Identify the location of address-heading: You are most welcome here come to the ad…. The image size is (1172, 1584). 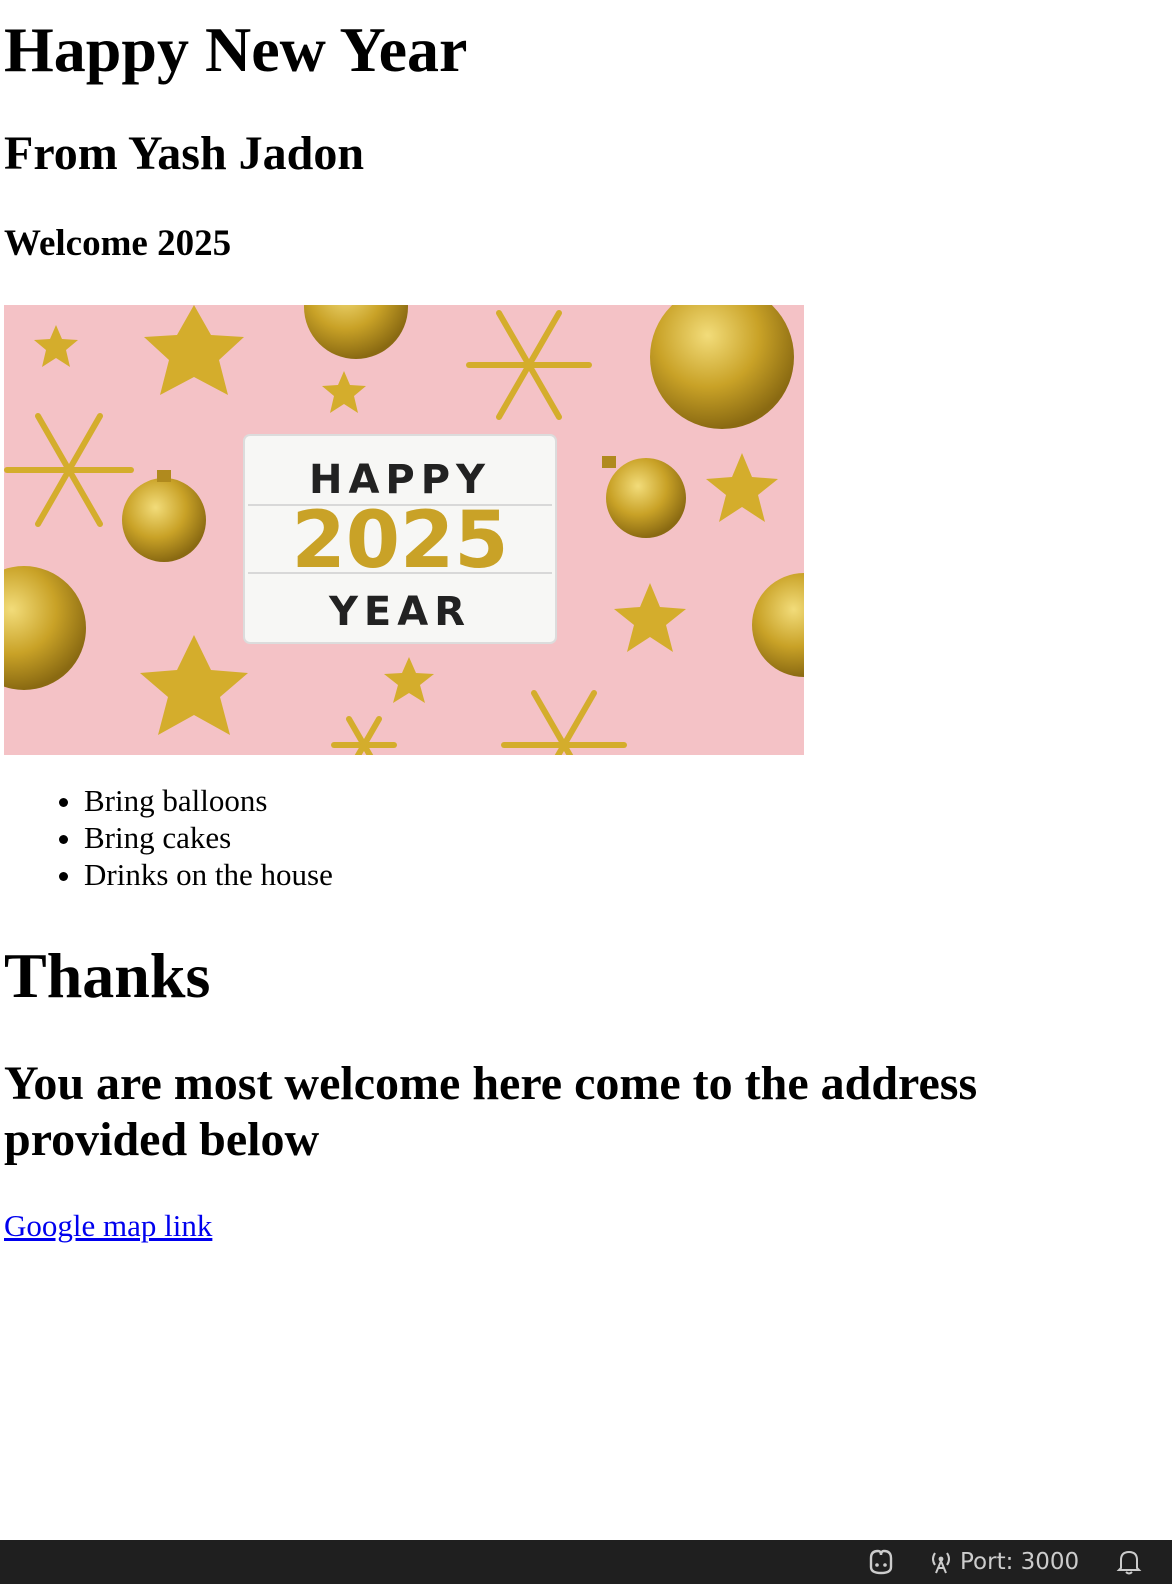
(491, 1111).